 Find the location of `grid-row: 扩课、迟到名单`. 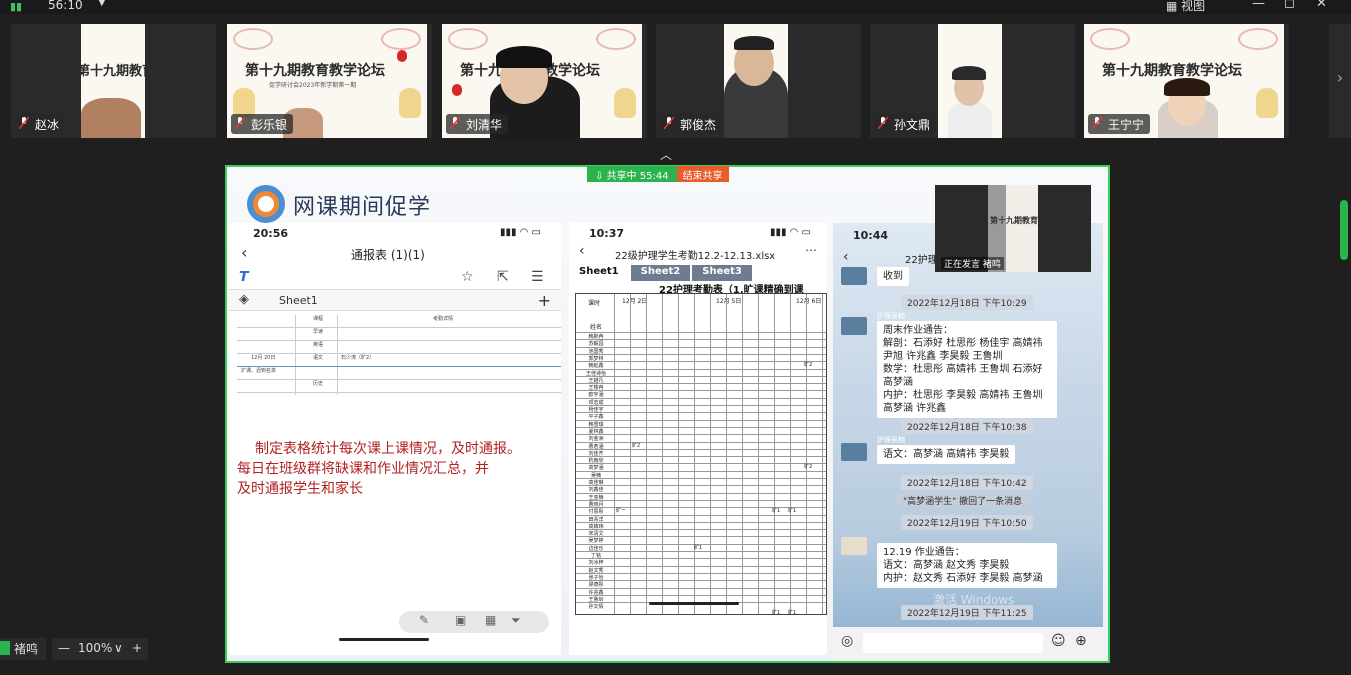

grid-row: 扩课、迟到名单 is located at coordinates (399, 373).